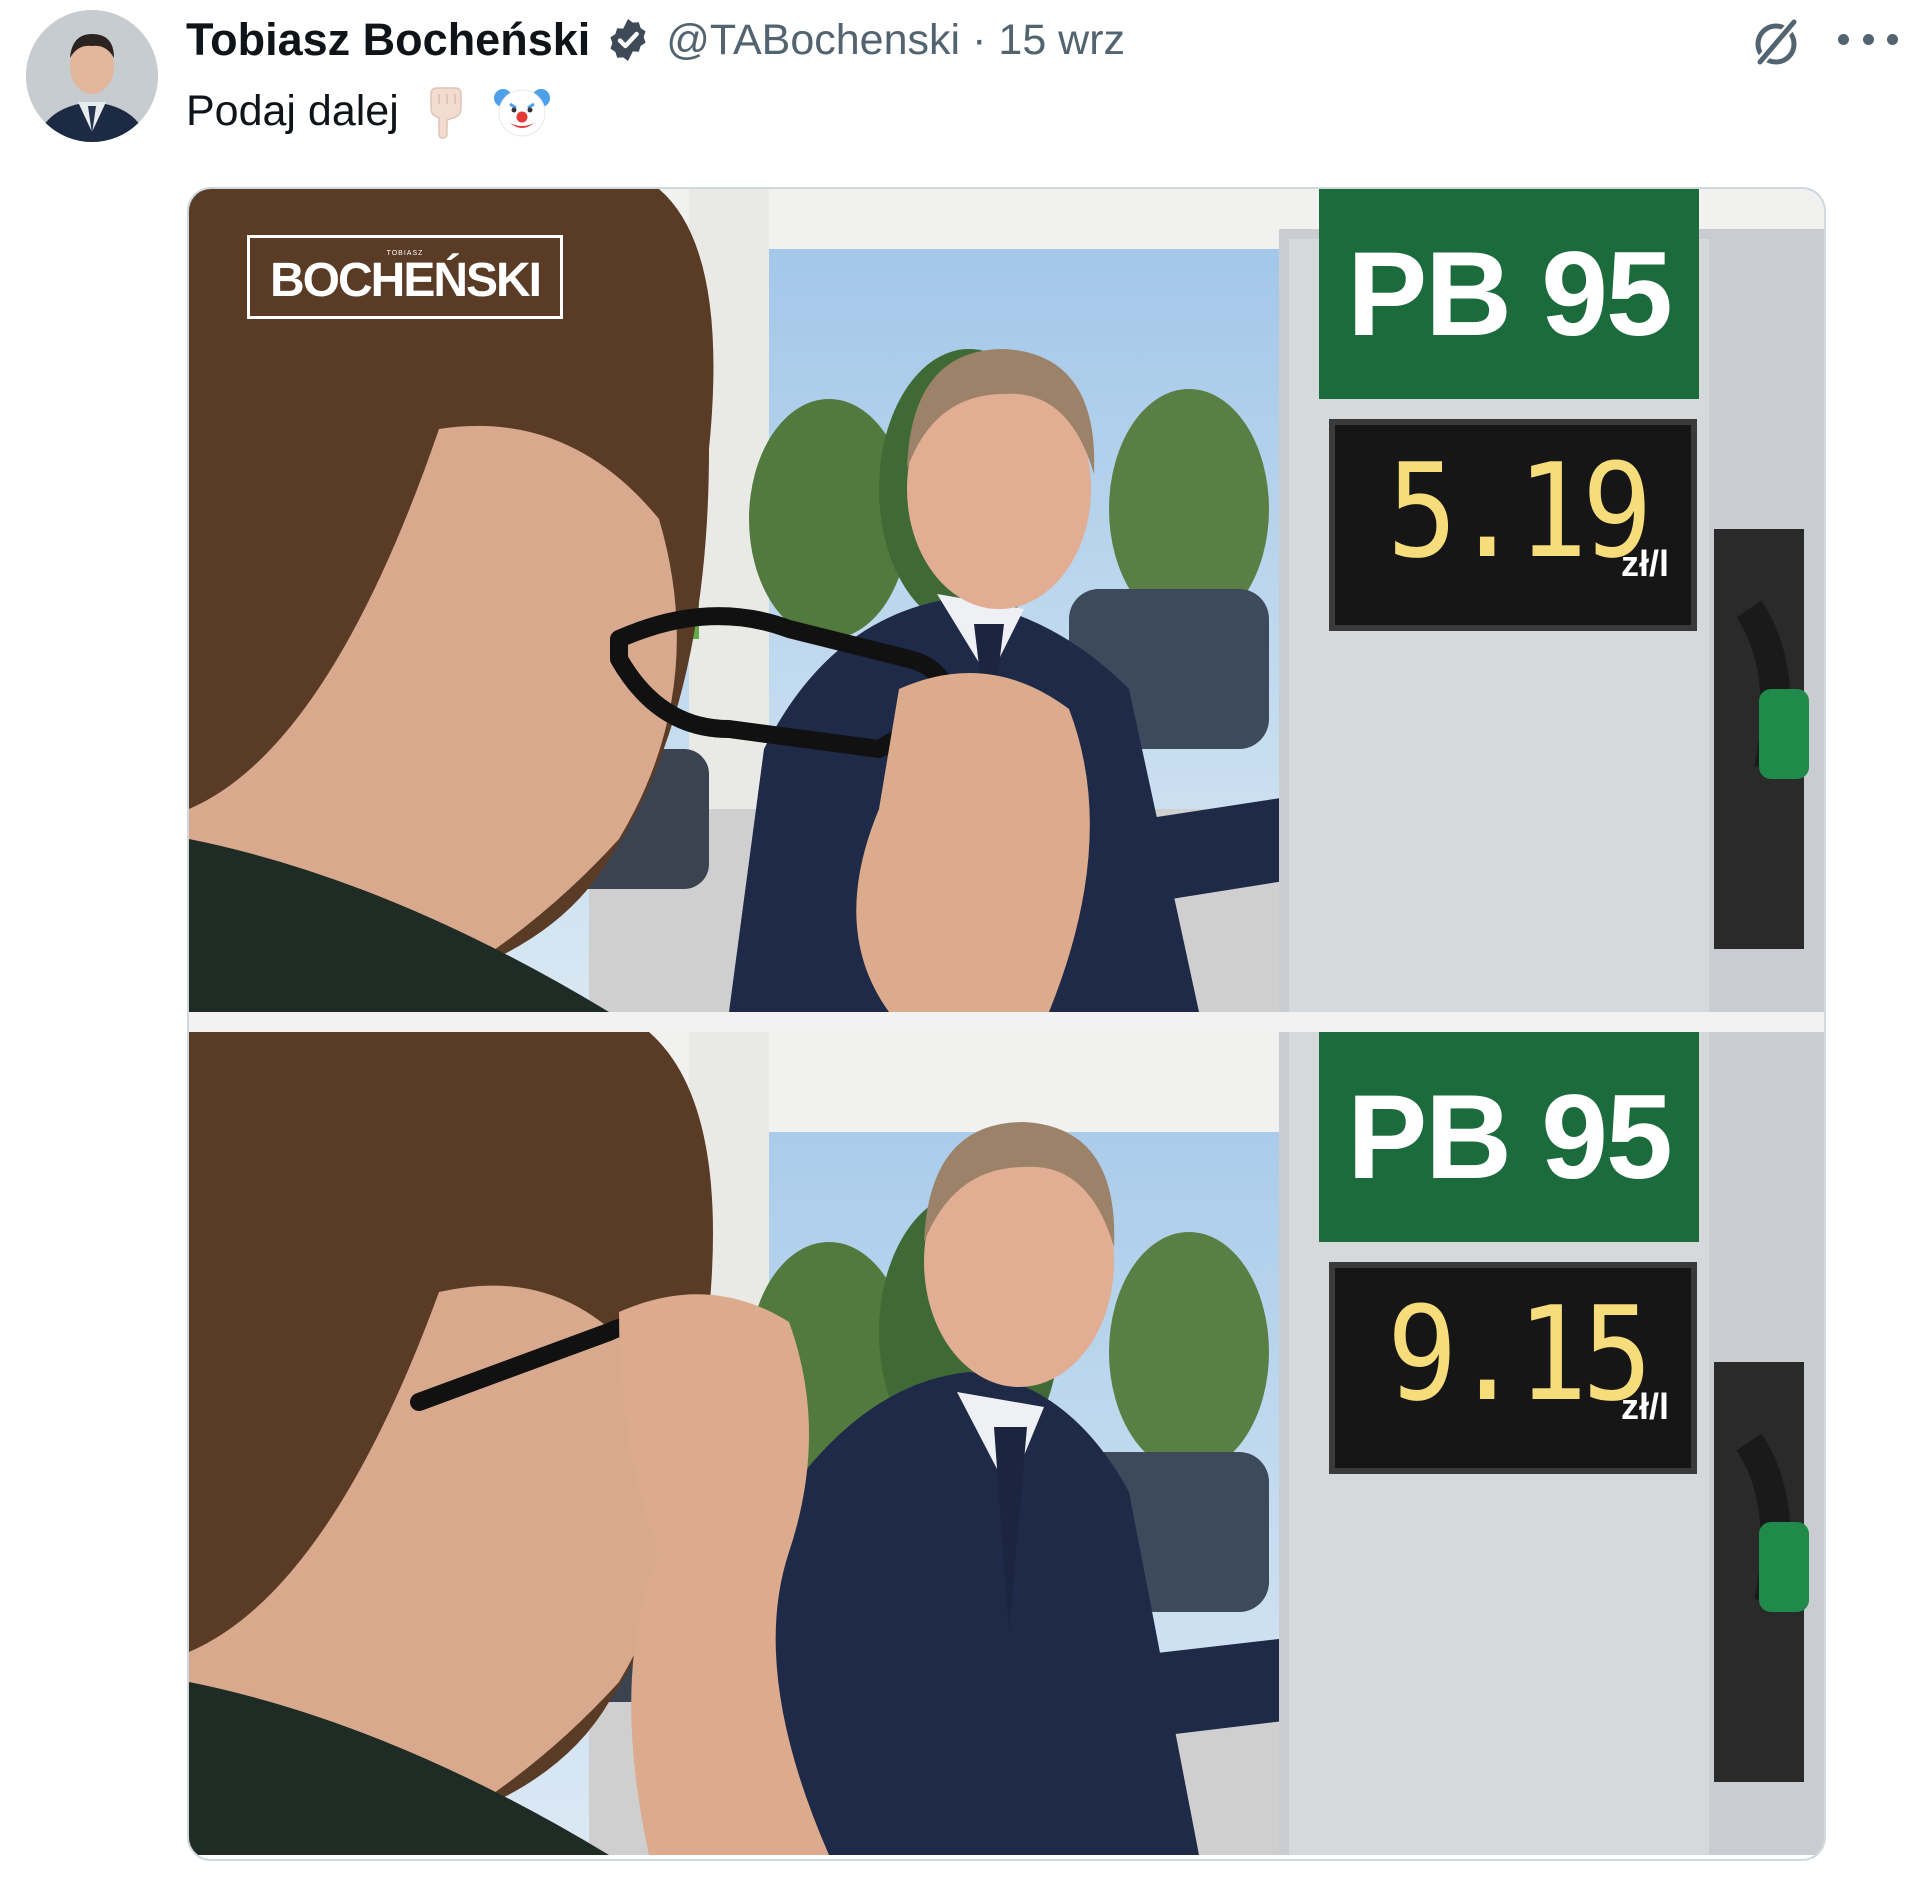 The height and width of the screenshot is (1882, 1920). I want to click on verified-badge-icon, so click(628, 40).